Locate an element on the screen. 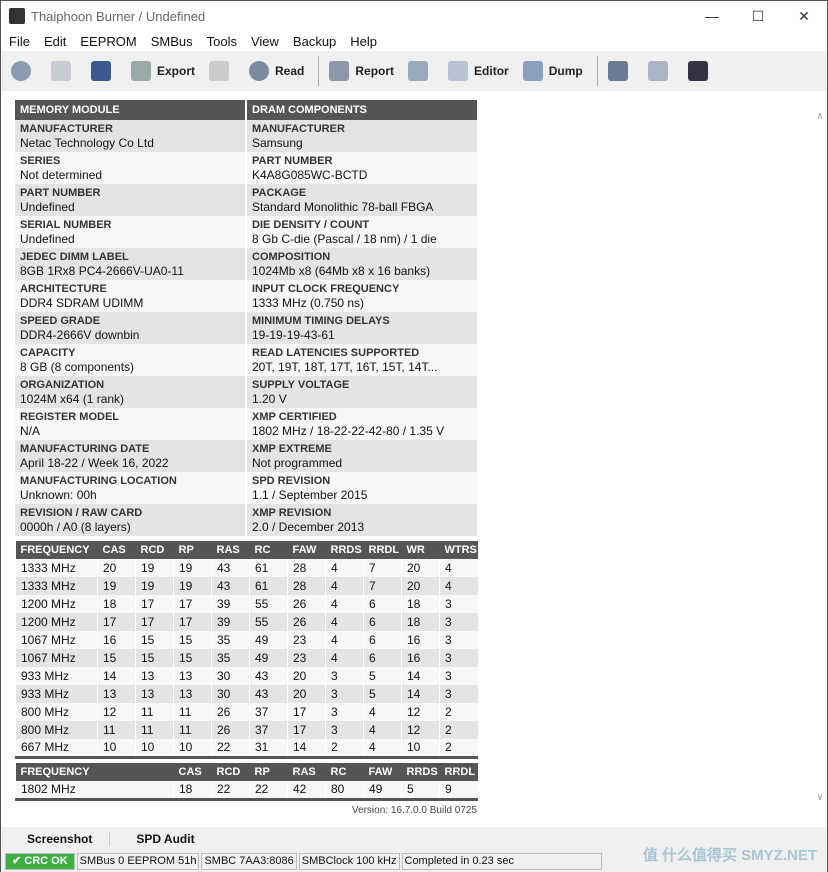 The width and height of the screenshot is (828, 872). info-cell-right: MANUFACTURER Samsung is located at coordinates (362, 136).